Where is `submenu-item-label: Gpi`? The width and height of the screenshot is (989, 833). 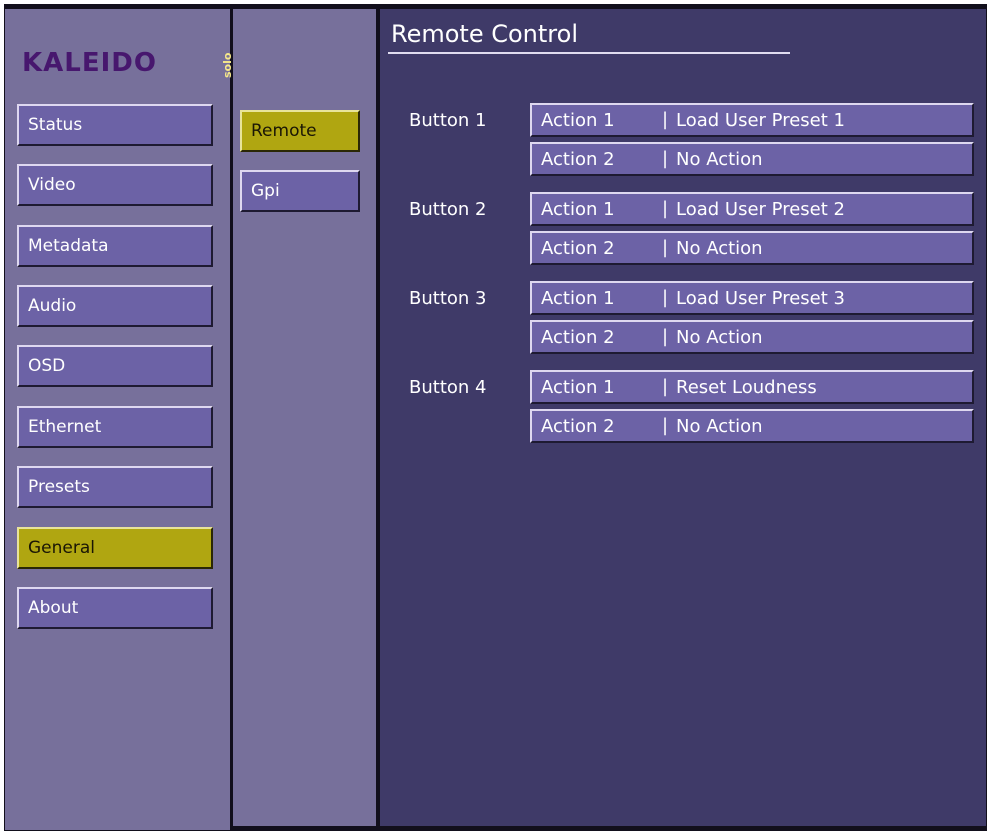
submenu-item-label: Gpi is located at coordinates (265, 191).